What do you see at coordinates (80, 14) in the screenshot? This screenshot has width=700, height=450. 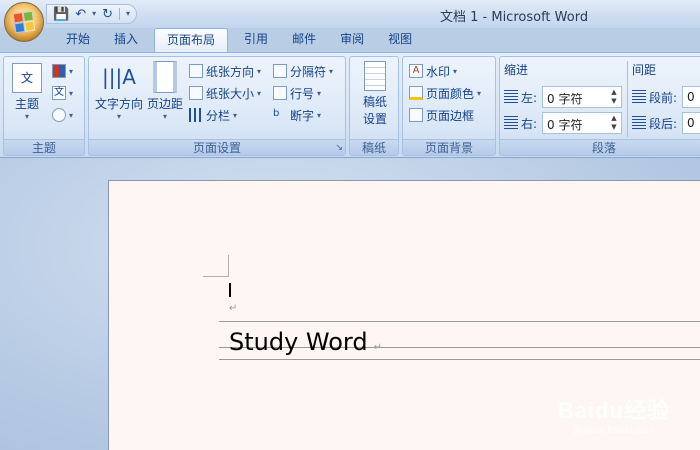 I see `undo-icon: ↶` at bounding box center [80, 14].